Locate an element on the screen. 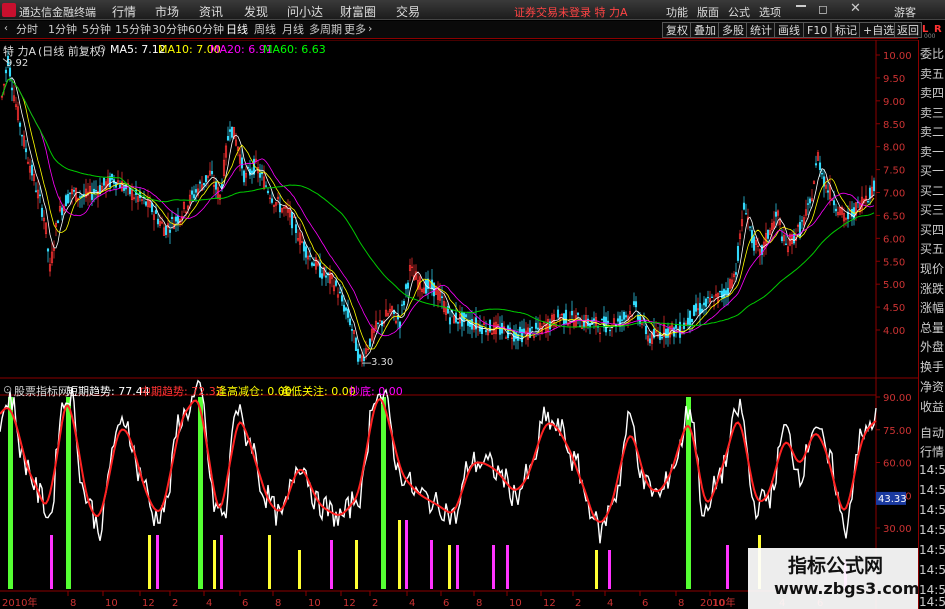 The height and width of the screenshot is (609, 945). period-15min: 15分钟 is located at coordinates (133, 30).